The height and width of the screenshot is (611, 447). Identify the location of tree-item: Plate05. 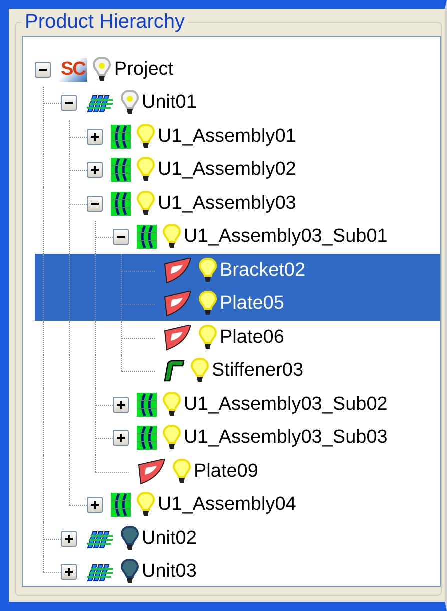
(237, 304).